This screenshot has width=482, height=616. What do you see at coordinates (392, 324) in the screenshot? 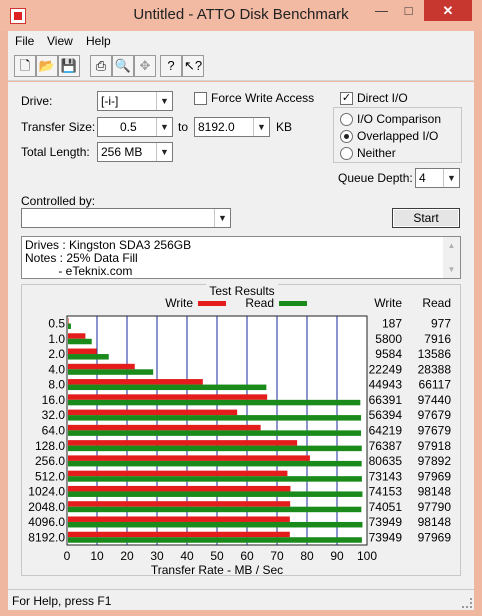
I see `write-value-label: 187` at bounding box center [392, 324].